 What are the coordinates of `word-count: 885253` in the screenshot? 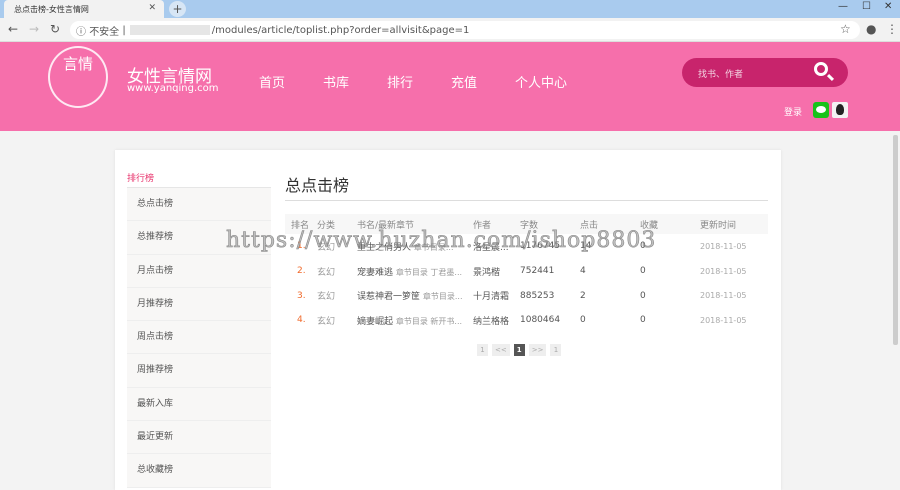 It's located at (537, 295).